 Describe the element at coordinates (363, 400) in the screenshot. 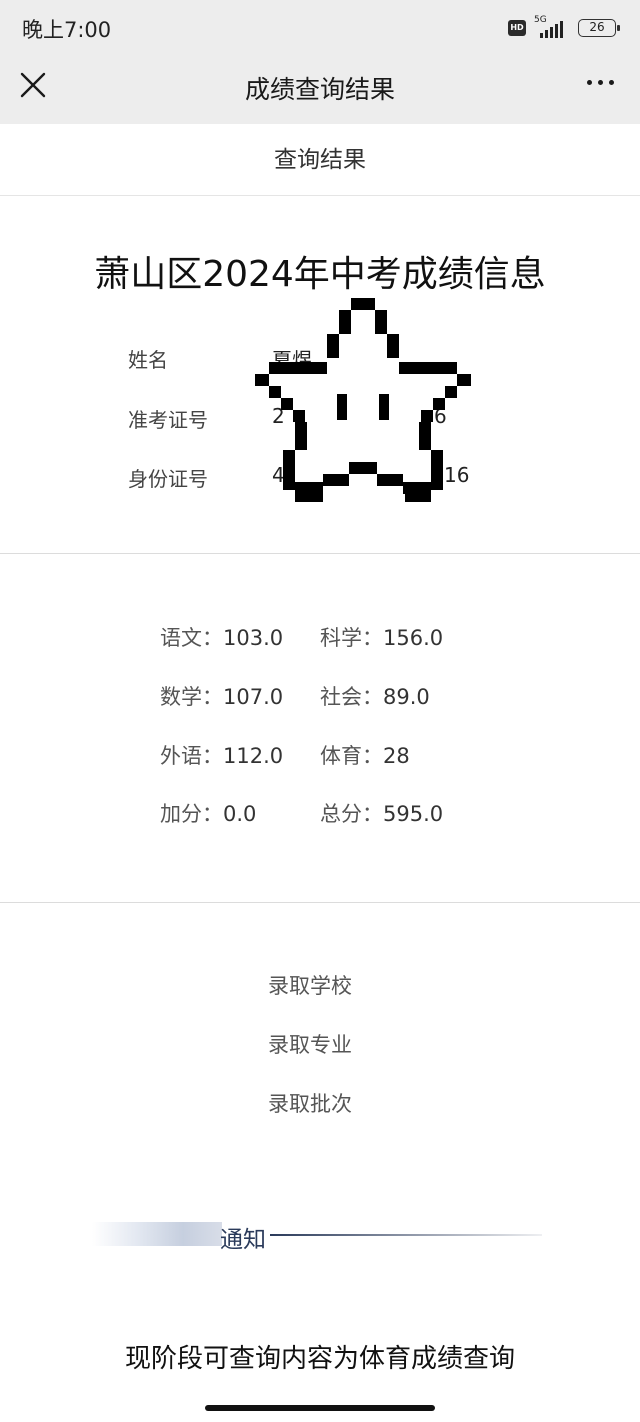

I see `privacy-star-mosaic` at that location.